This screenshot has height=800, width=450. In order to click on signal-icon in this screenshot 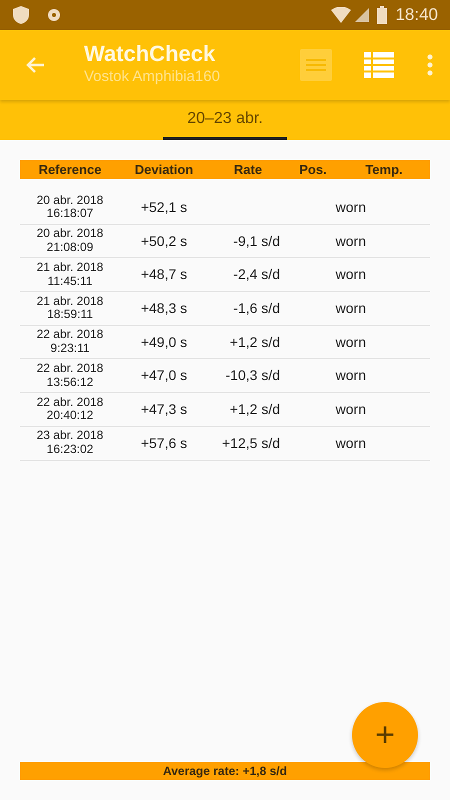, I will do `click(362, 15)`.